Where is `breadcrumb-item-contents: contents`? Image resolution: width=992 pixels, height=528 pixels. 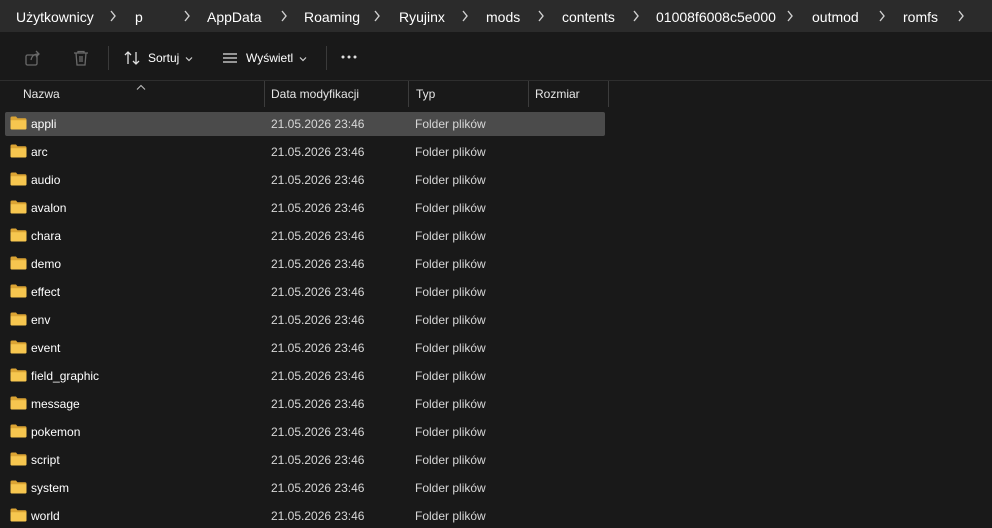
breadcrumb-item-contents: contents is located at coordinates (588, 16).